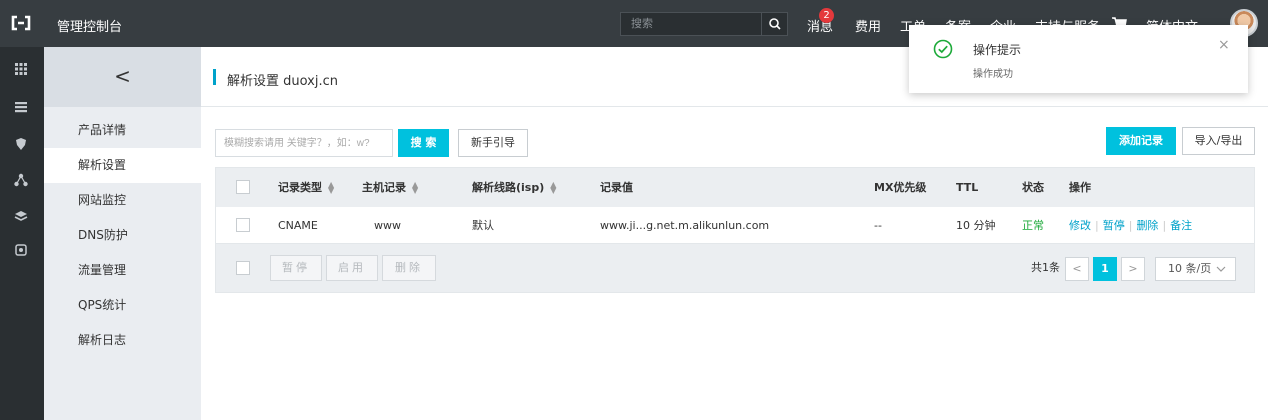  Describe the element at coordinates (21, 69) in the screenshot. I see `grid-menu-icon` at that location.